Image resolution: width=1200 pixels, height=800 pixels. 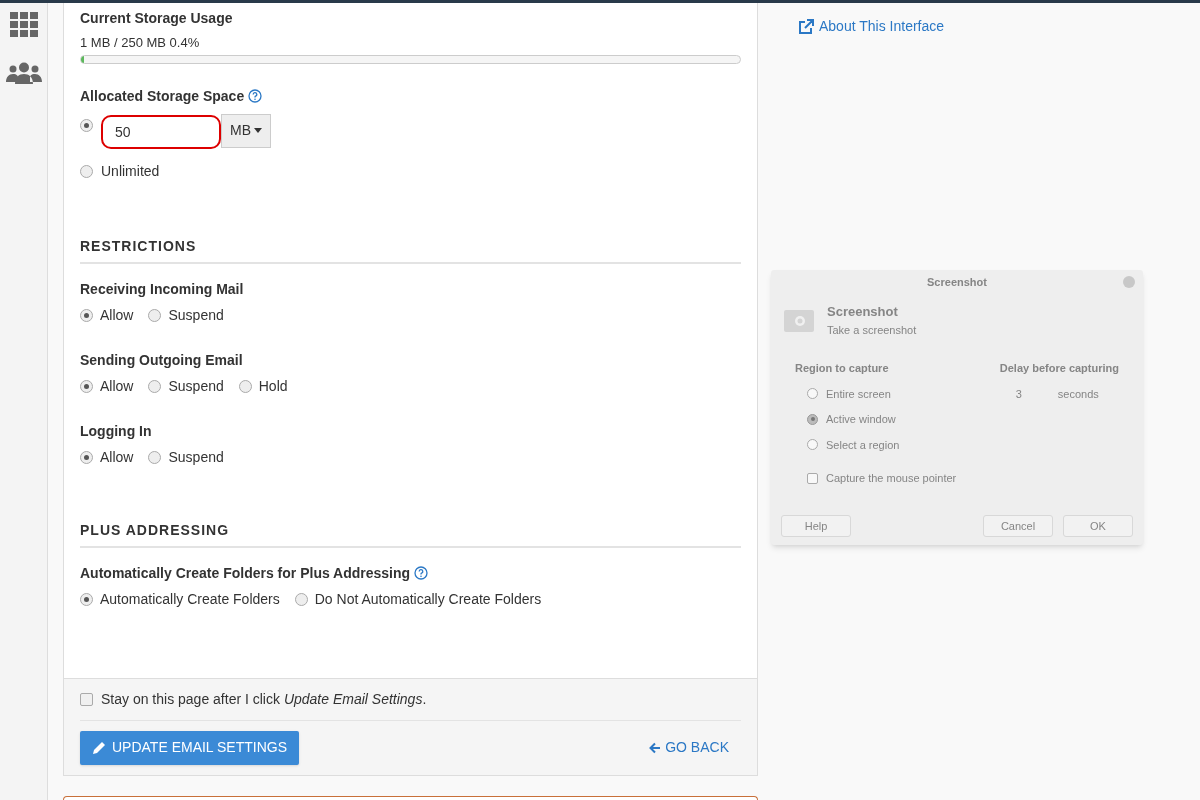 What do you see at coordinates (273, 386) in the screenshot?
I see `option-label: Hold` at bounding box center [273, 386].